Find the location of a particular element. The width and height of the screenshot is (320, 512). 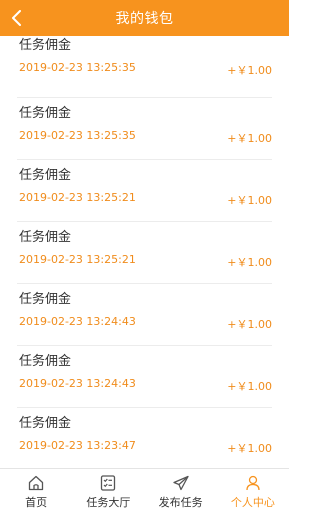

tab-task-hall-label: 任务大厅 is located at coordinates (108, 502).